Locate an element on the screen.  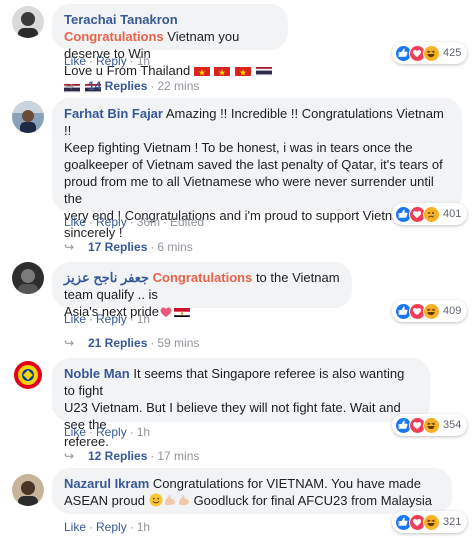
replies-count: 21 Replies is located at coordinates (117, 343).